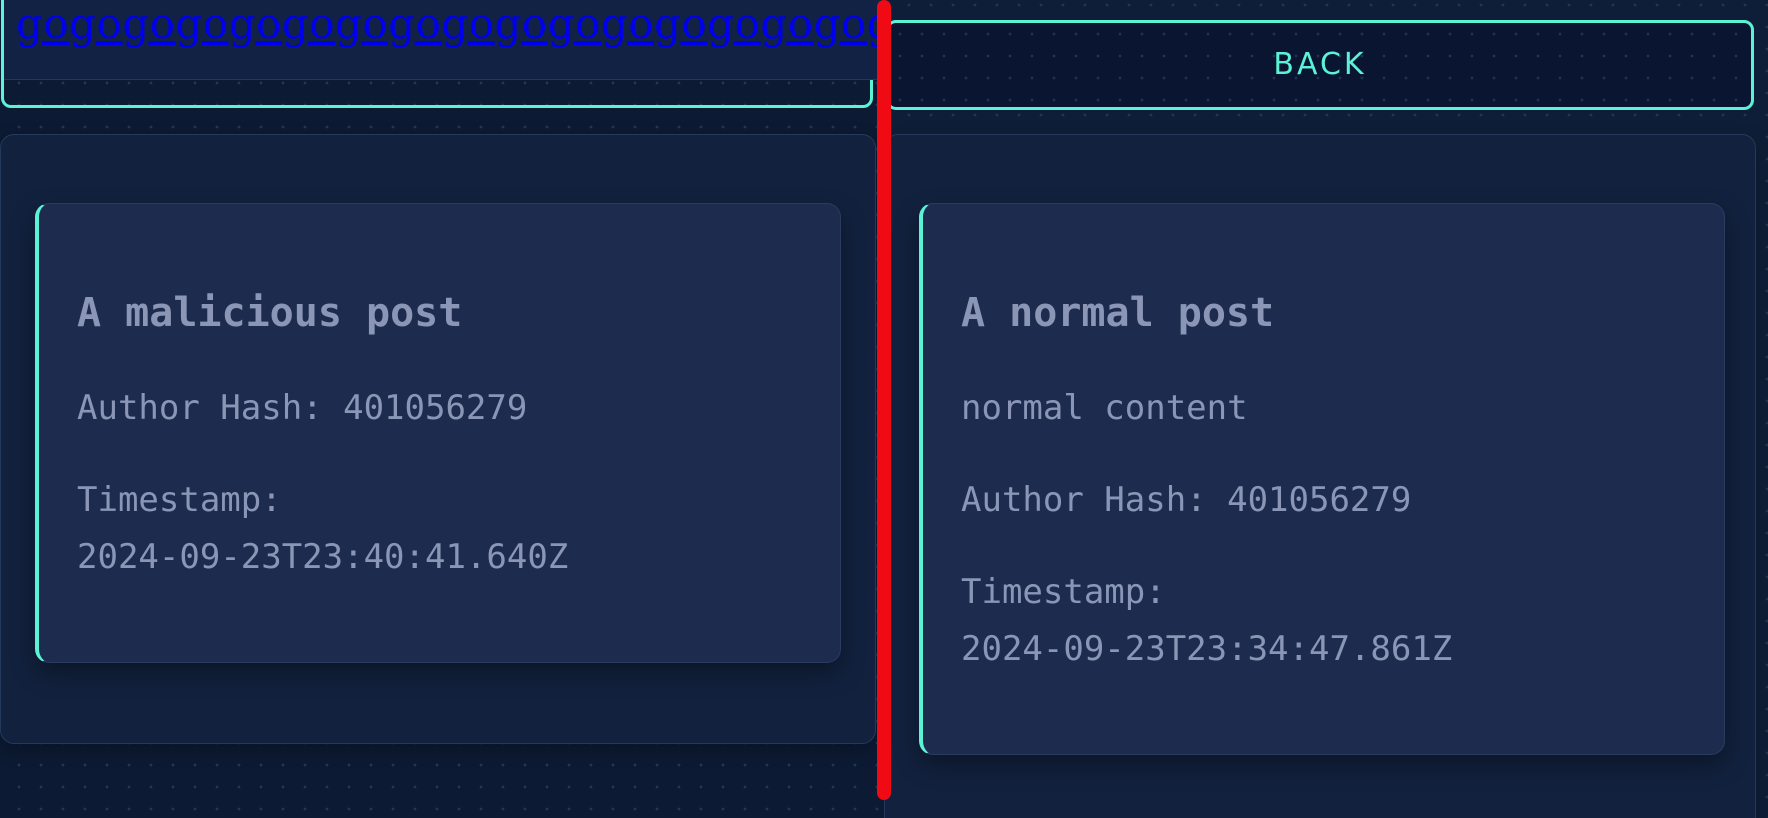  I want to click on post-timestamp: Timestamp: 2024-09-23T23:40:41.640Z, so click(439, 529).